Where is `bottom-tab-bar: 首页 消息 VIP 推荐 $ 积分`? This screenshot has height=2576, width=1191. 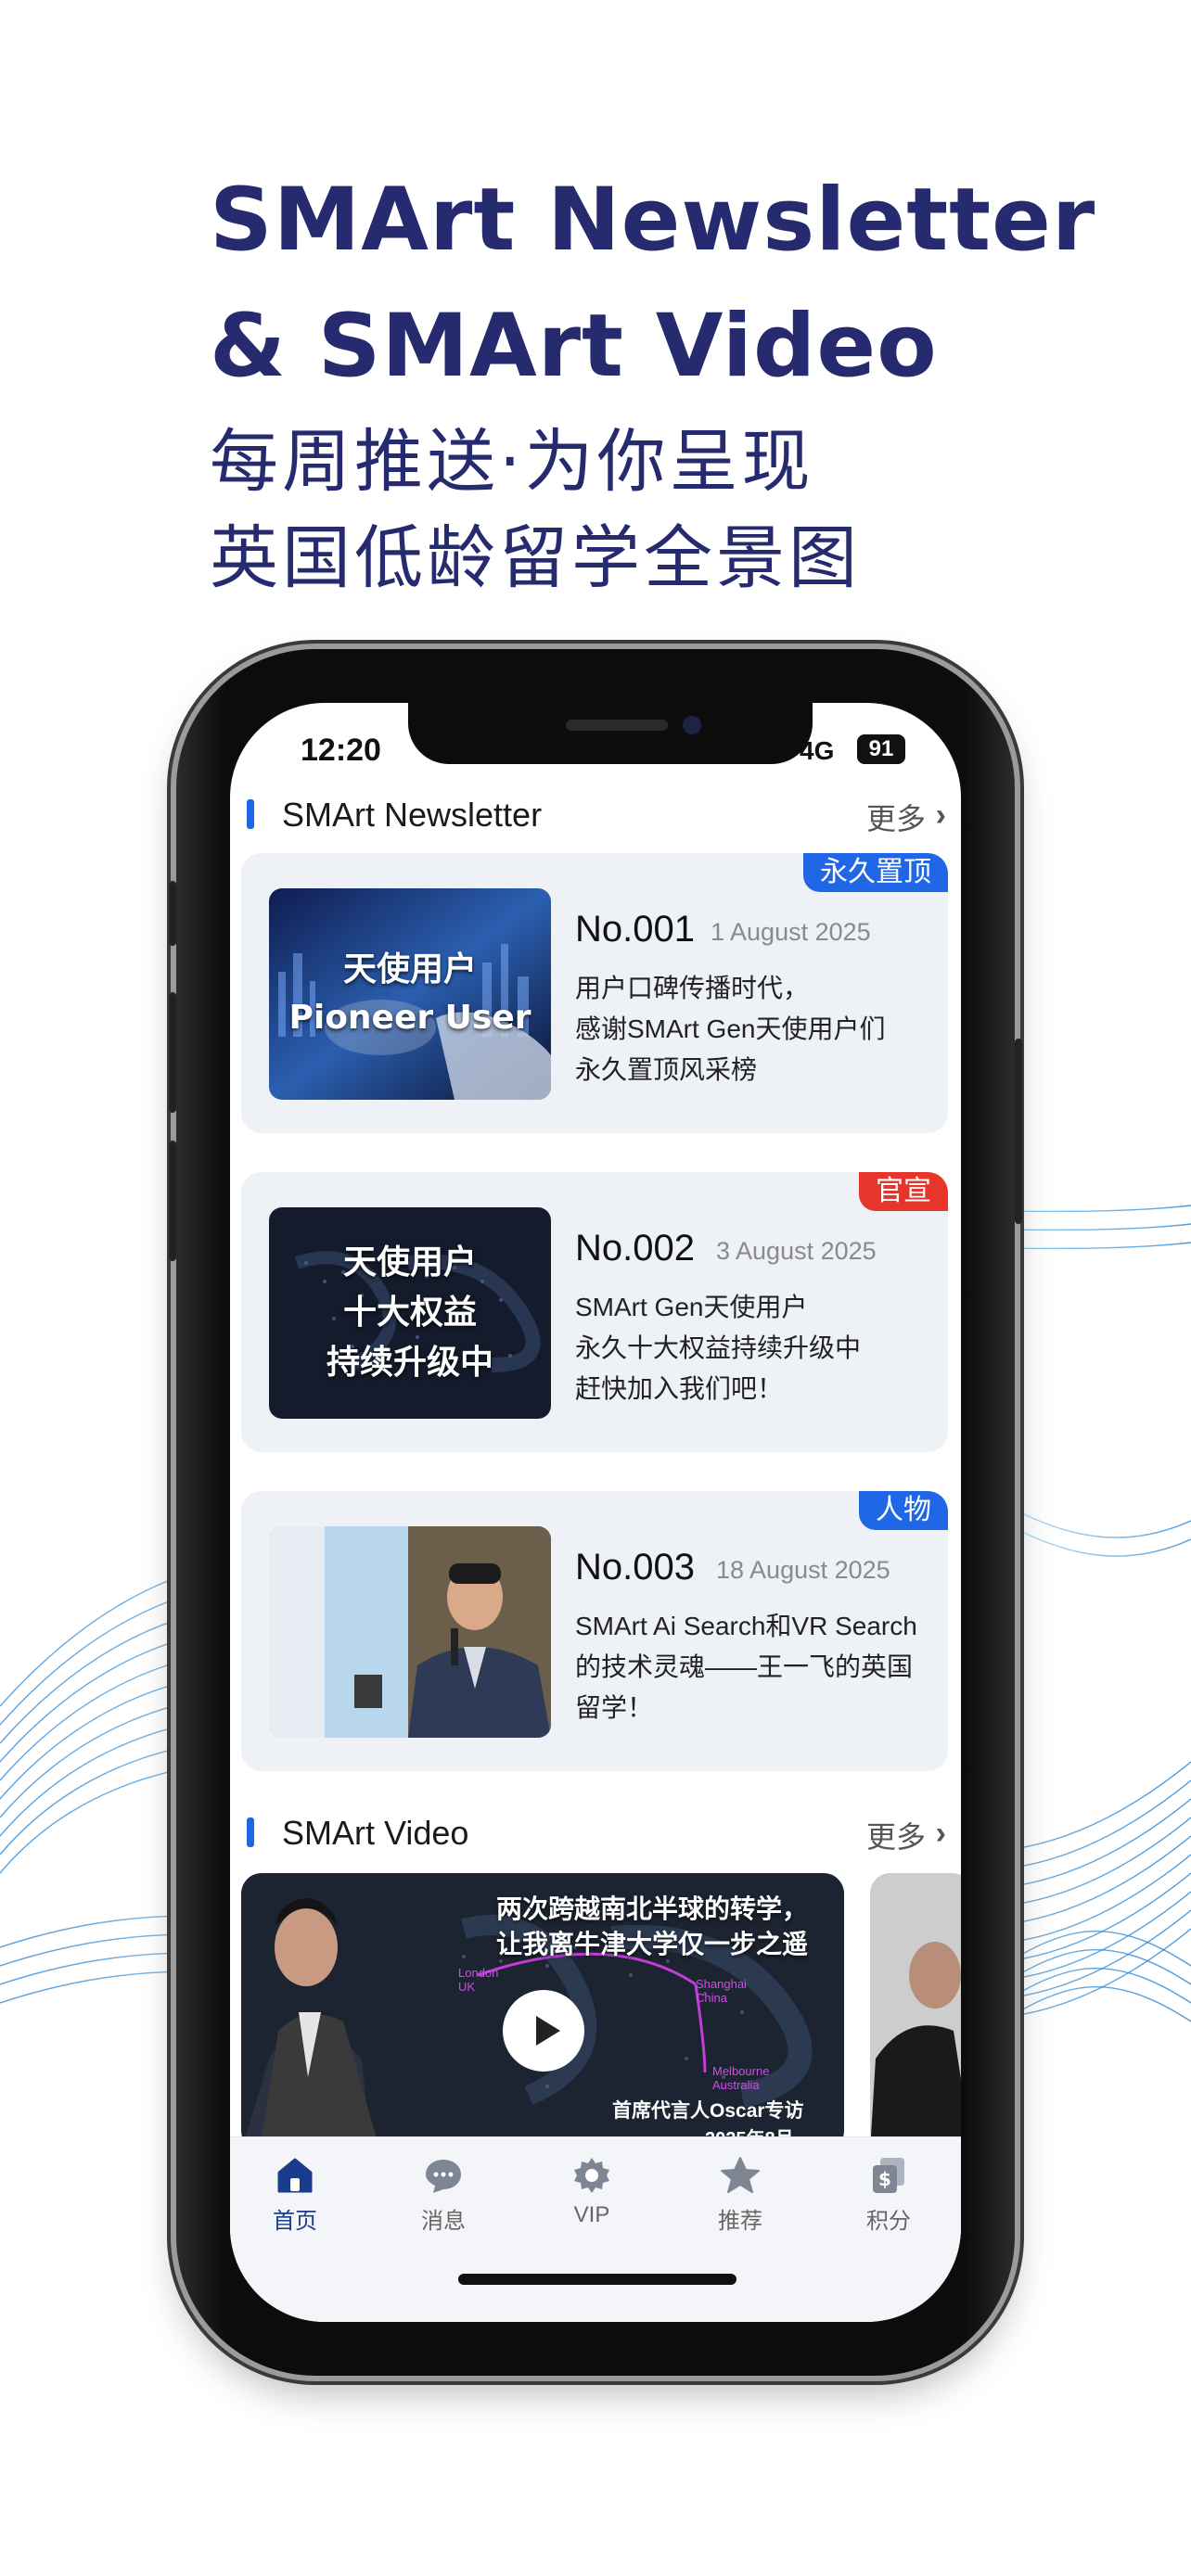
bottom-tab-bar: 首页 消息 VIP 推荐 $ 积分 is located at coordinates (595, 2229).